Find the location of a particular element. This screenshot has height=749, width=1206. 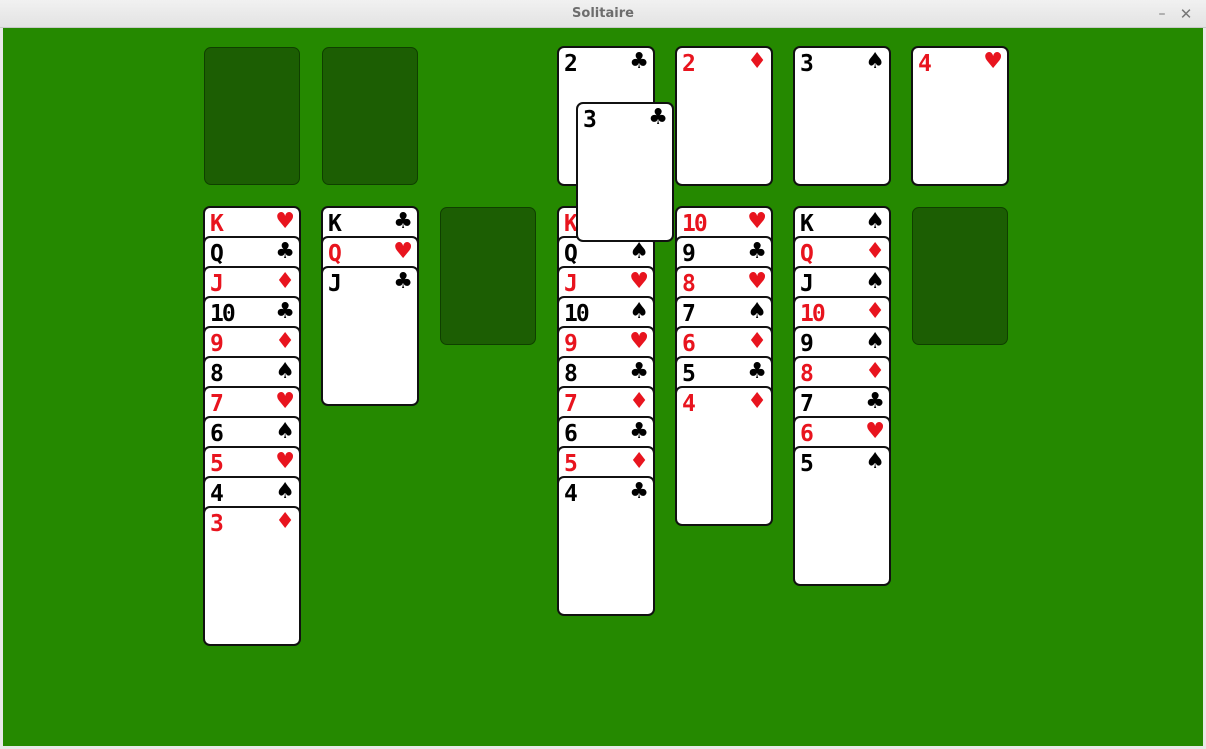

tableau-card: 4 ♦ is located at coordinates (724, 456).